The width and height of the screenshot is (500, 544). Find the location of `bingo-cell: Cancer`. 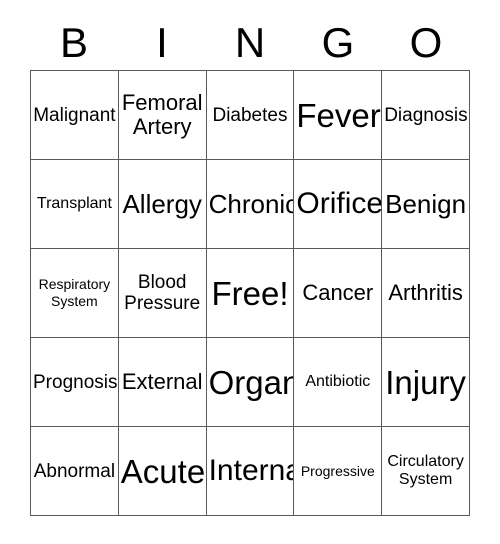

bingo-cell: Cancer is located at coordinates (338, 293).